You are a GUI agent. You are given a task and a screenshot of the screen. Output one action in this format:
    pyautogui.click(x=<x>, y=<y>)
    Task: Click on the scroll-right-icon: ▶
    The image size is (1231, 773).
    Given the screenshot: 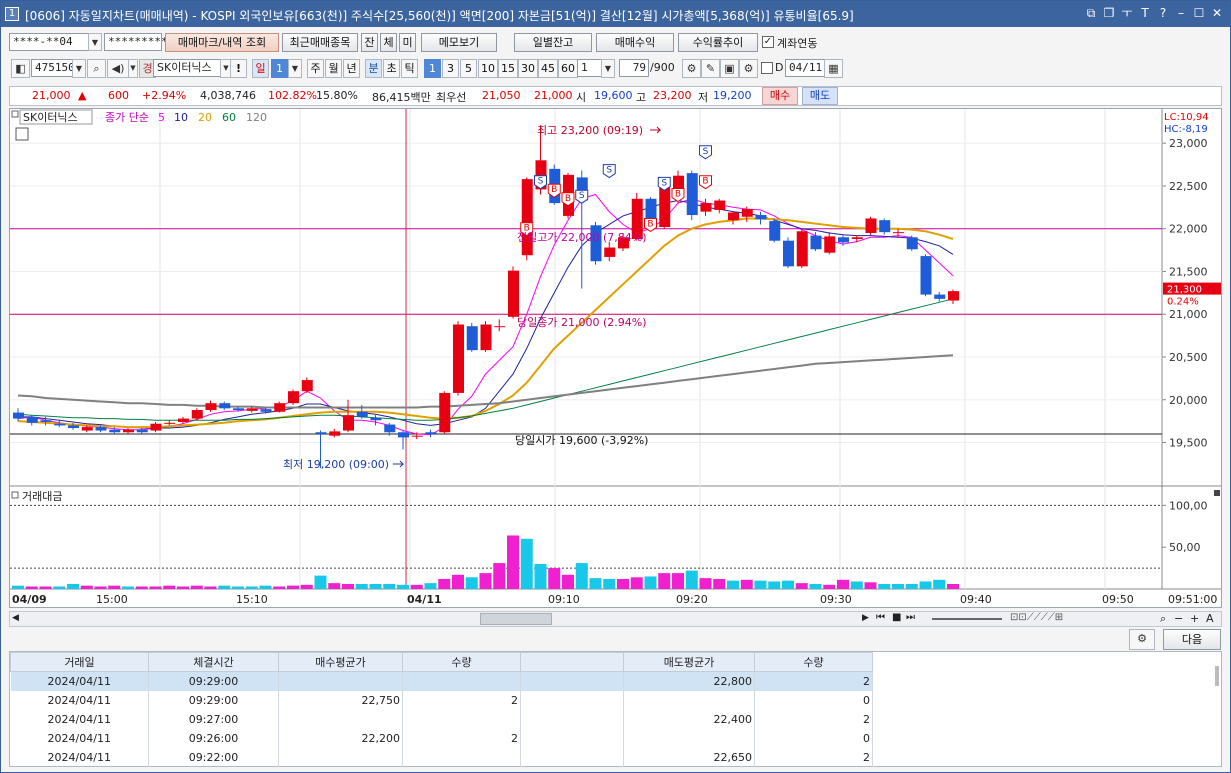 What is the action you would take?
    pyautogui.click(x=865, y=618)
    